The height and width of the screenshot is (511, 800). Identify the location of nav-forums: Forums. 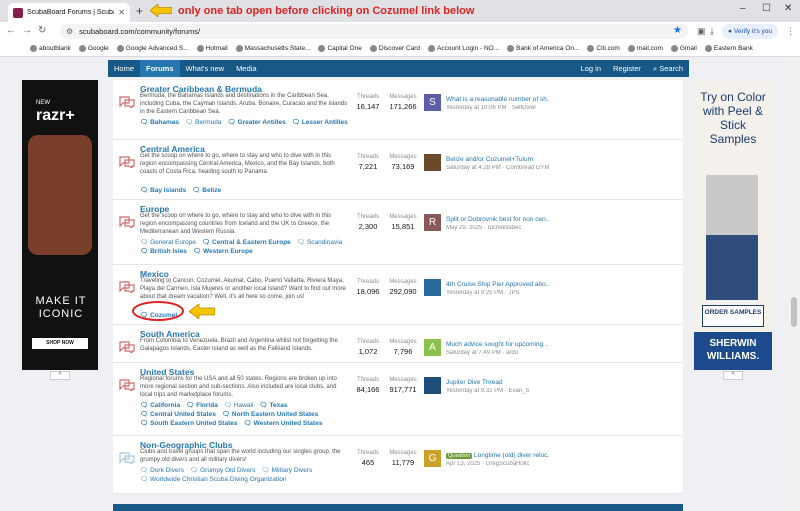
(160, 68).